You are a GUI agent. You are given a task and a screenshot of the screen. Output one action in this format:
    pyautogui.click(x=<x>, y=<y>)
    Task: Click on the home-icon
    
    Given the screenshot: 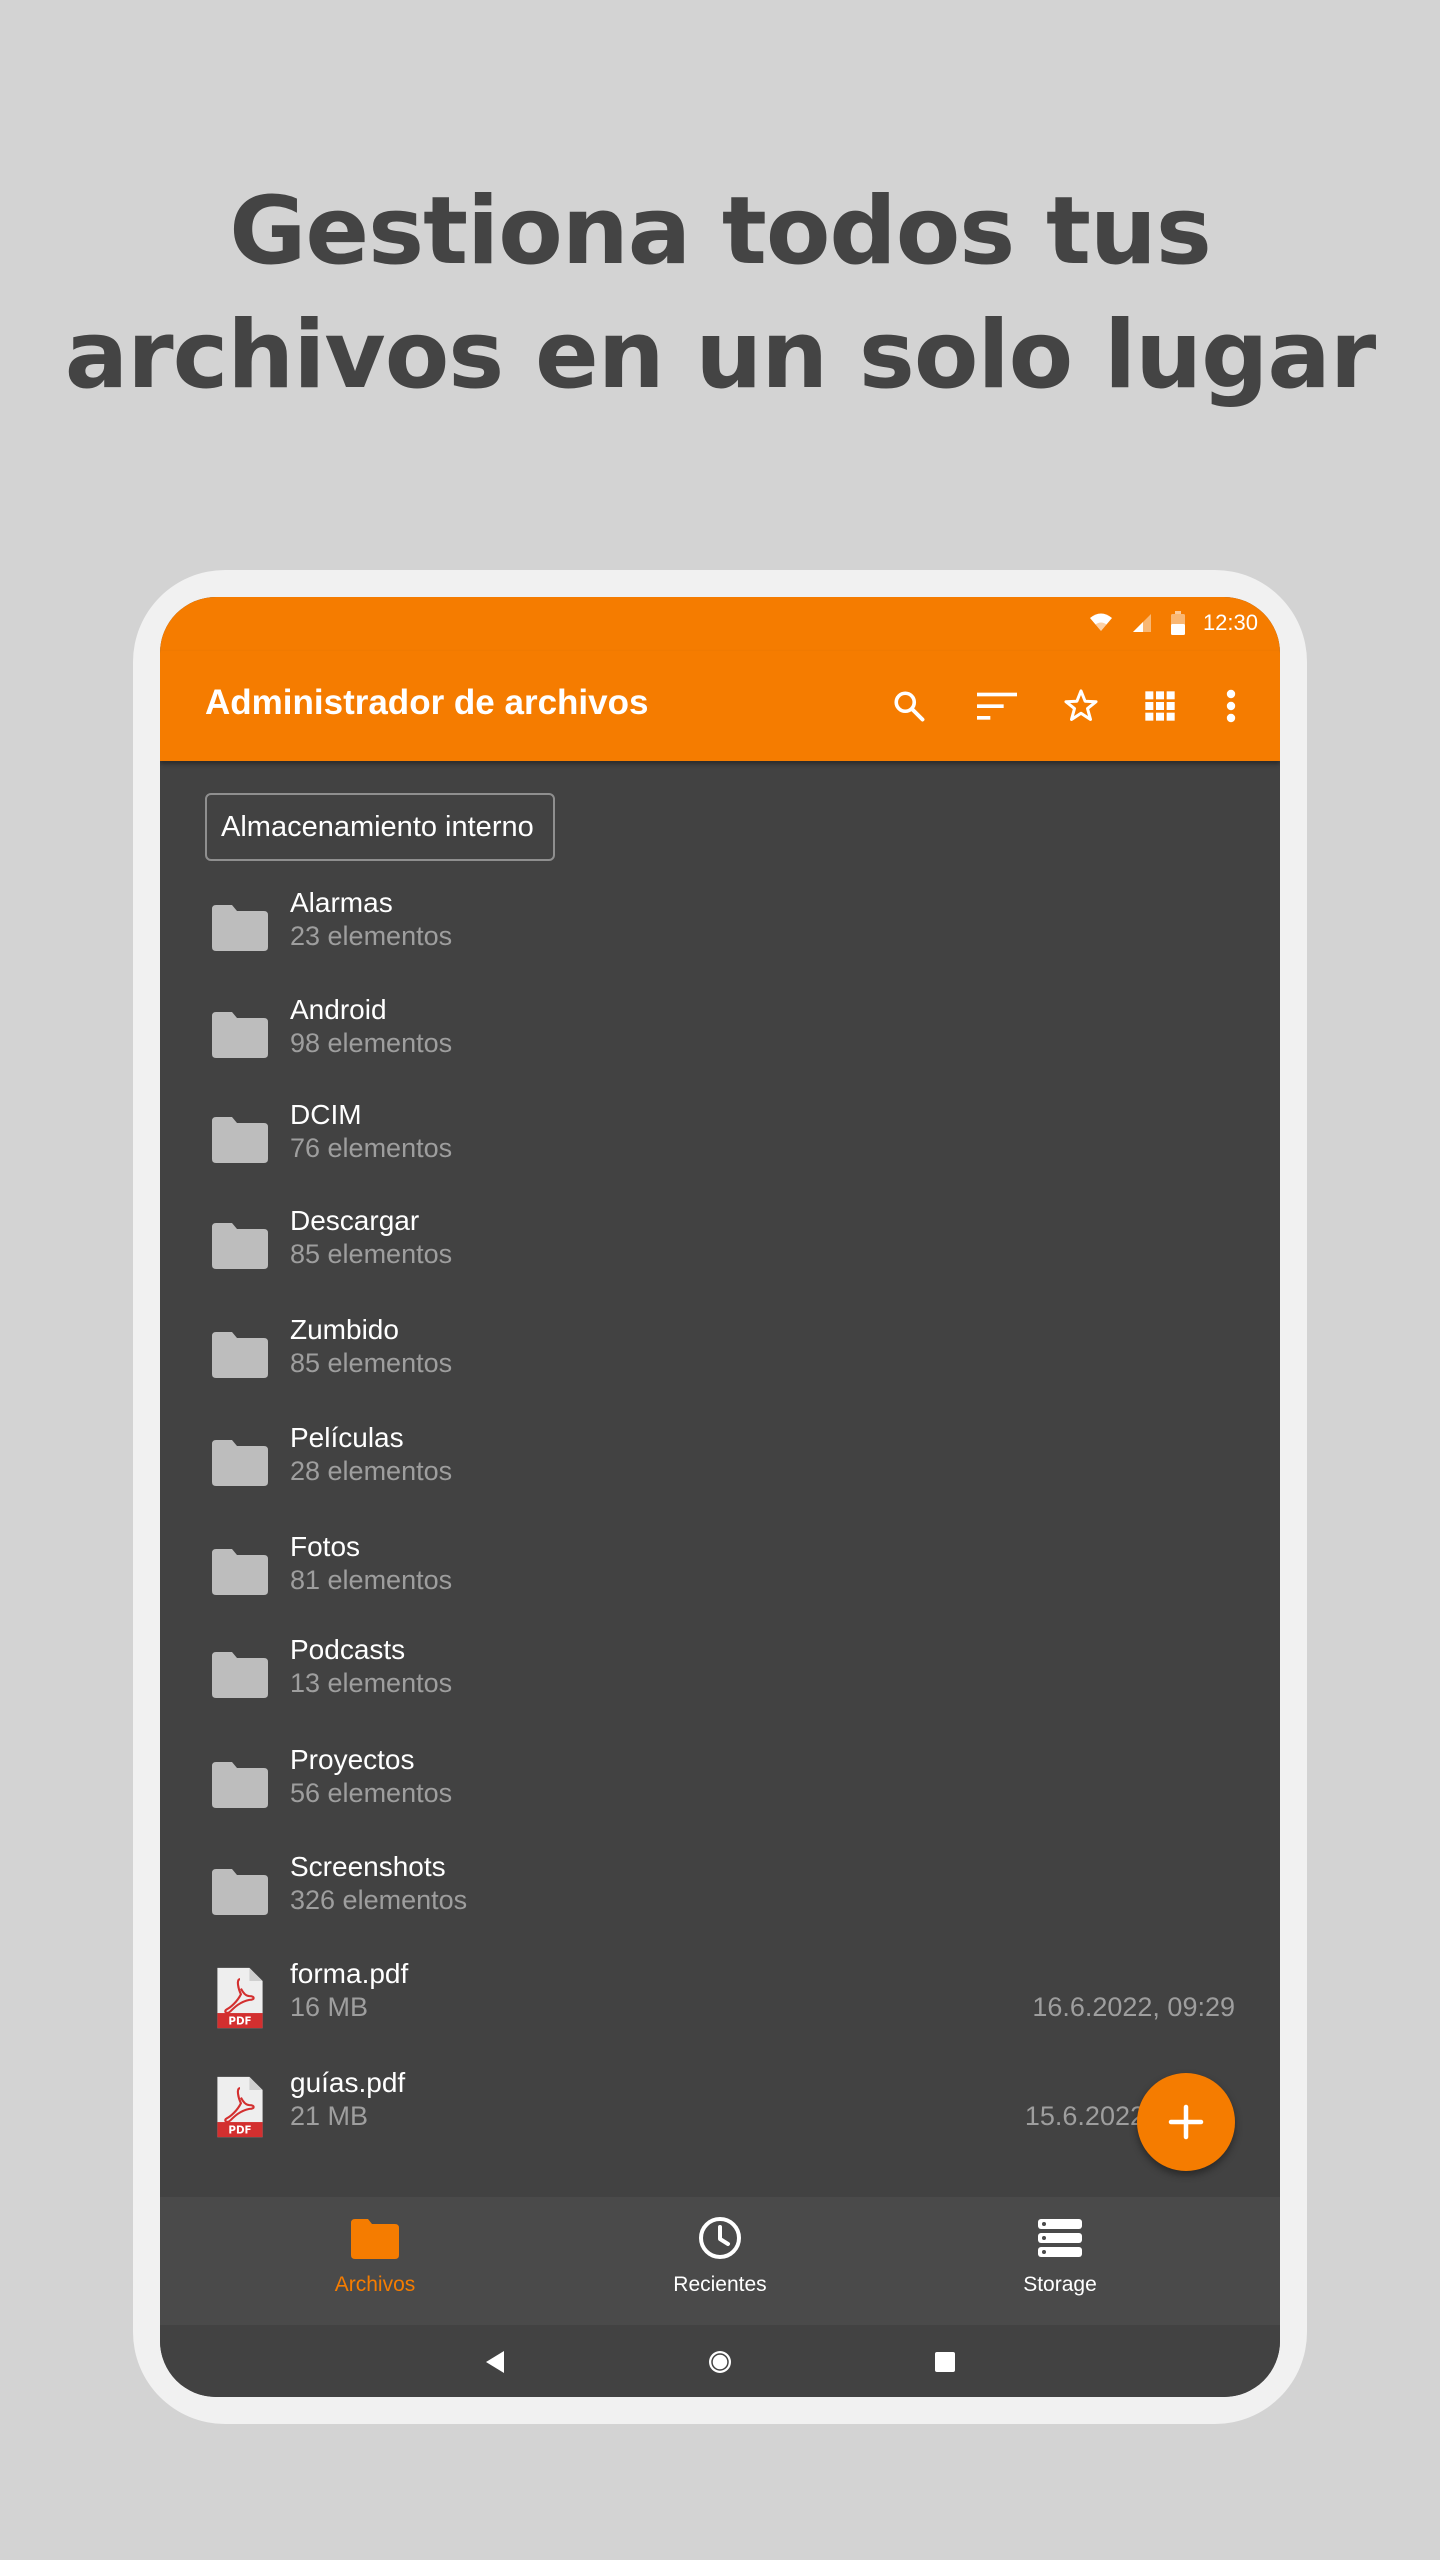 What is the action you would take?
    pyautogui.click(x=720, y=2362)
    